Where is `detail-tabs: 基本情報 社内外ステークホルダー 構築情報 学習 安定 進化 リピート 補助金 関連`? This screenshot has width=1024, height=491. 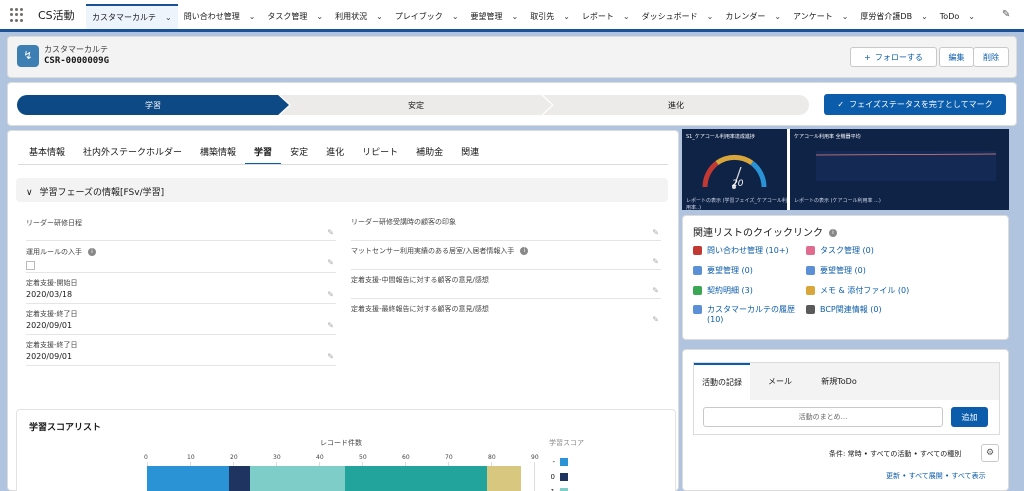 detail-tabs: 基本情報 社内外ステークホルダー 構築情報 学習 安定 進化 リピート 補助金 関連 is located at coordinates (254, 152).